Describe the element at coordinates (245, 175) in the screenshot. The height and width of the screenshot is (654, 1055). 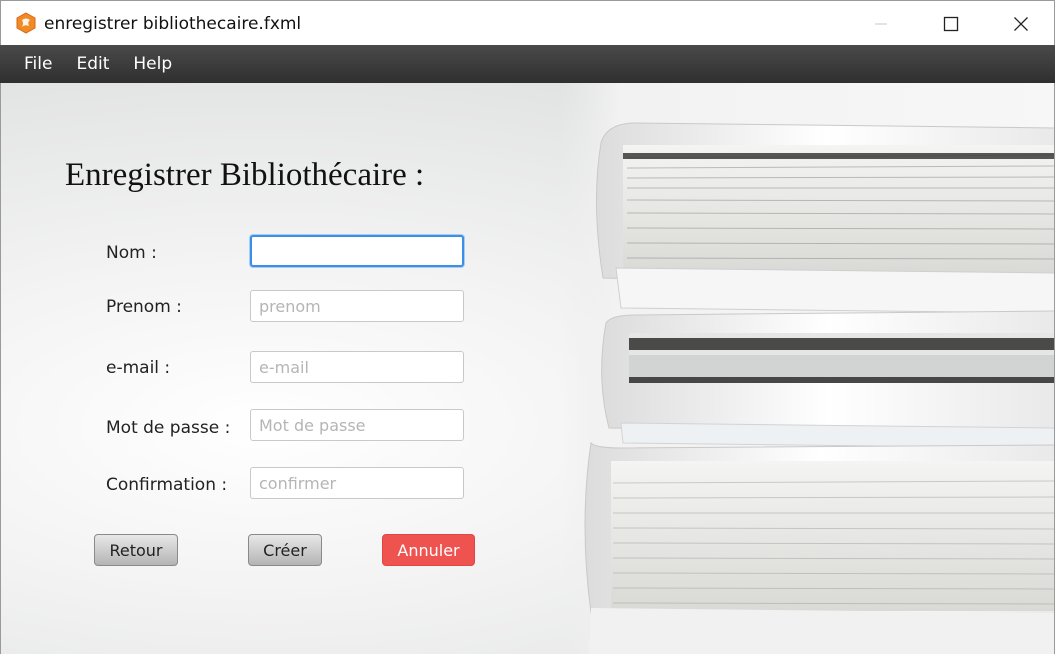
I see `page-title: Enregistrer Bibliothécaire :` at that location.